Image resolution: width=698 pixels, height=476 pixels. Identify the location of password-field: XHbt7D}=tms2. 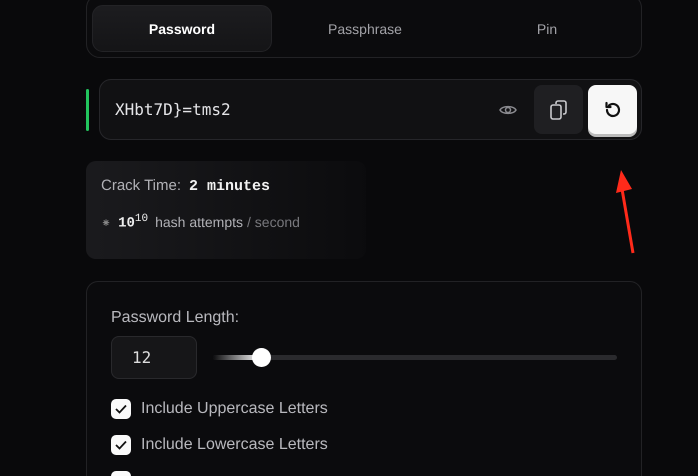
(370, 109).